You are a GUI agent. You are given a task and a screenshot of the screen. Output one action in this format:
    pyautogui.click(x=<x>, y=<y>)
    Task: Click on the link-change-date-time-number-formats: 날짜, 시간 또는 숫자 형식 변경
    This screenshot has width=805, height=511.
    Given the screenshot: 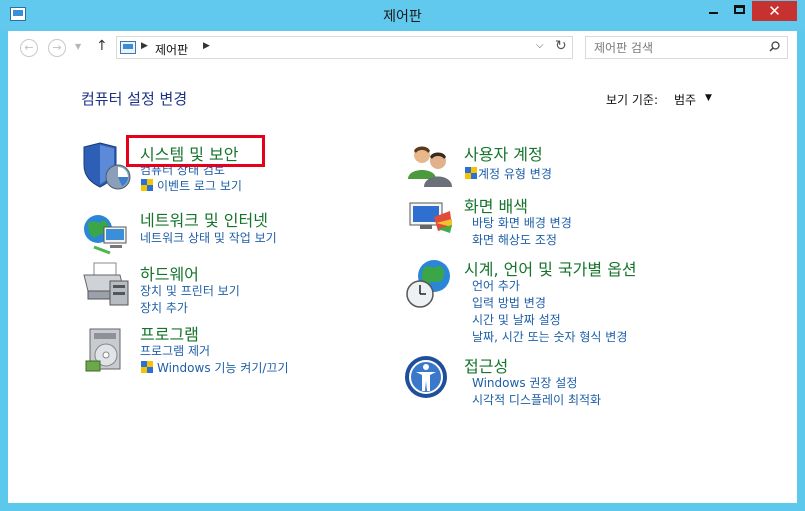 What is the action you would take?
    pyautogui.click(x=549, y=336)
    